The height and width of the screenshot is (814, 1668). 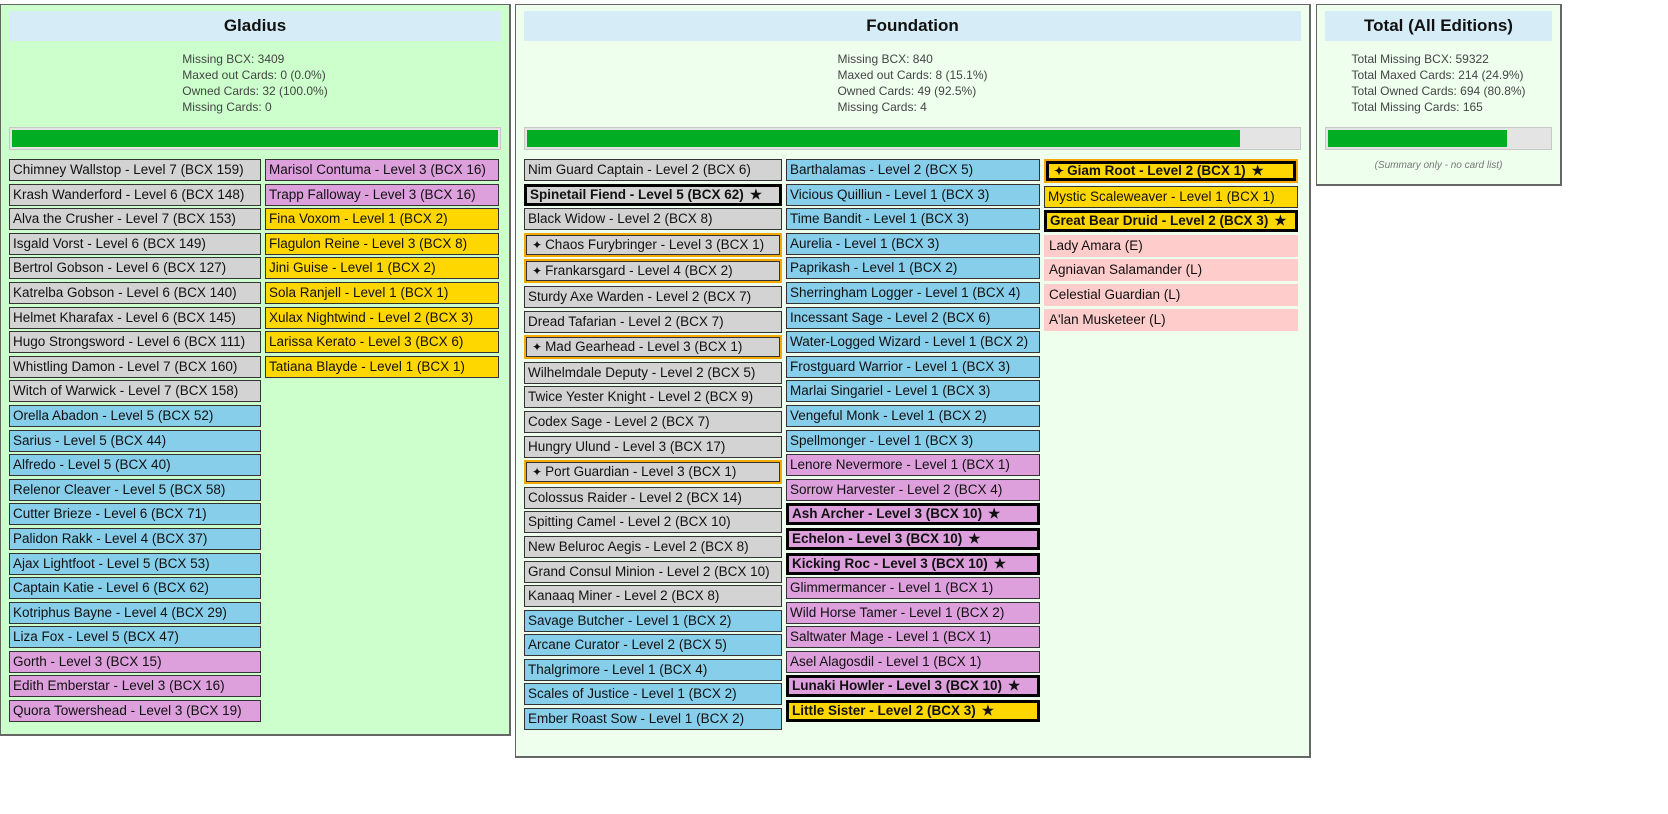 I want to click on card-item: Sola Ranjell - Level 1 (BCX 1), so click(x=382, y=292).